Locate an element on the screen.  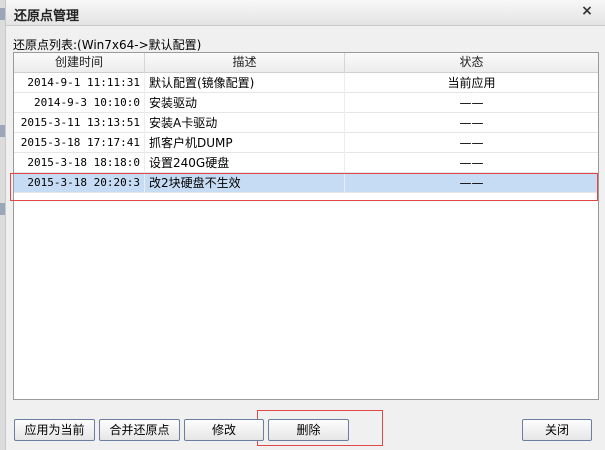
column-header-description: 描述 is located at coordinates (245, 63).